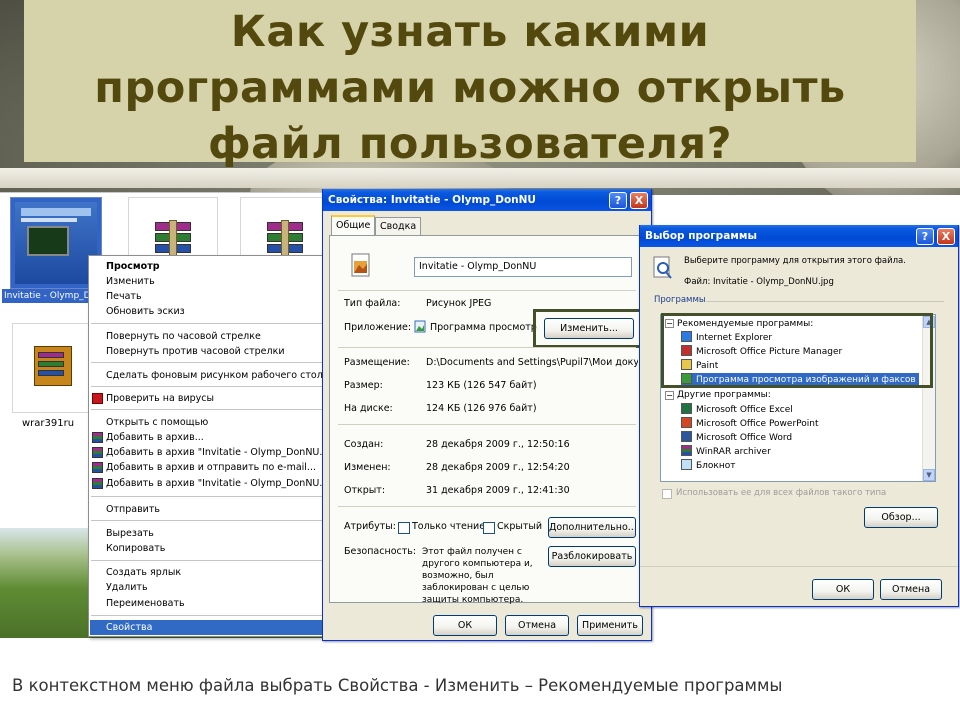 The height and width of the screenshot is (720, 960). What do you see at coordinates (133, 266) in the screenshot?
I see `menu-item-label: Просмотр` at bounding box center [133, 266].